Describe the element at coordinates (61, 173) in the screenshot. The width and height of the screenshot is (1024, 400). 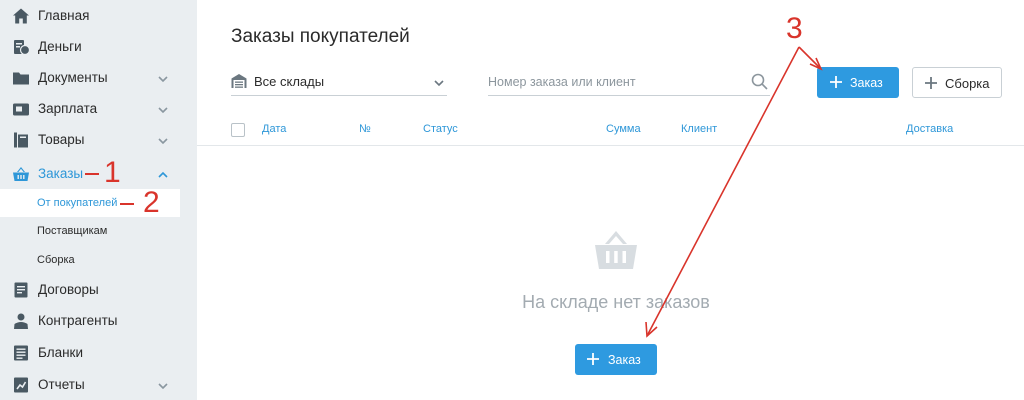
I see `sidebar-item-label: Заказы` at that location.